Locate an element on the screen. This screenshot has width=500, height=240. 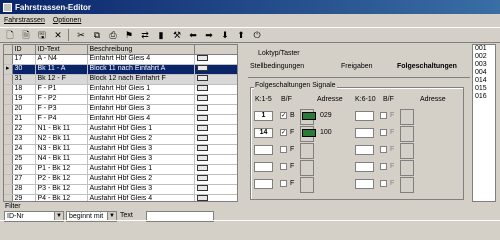
route-icon: ⇄ is located at coordinates (145, 35).